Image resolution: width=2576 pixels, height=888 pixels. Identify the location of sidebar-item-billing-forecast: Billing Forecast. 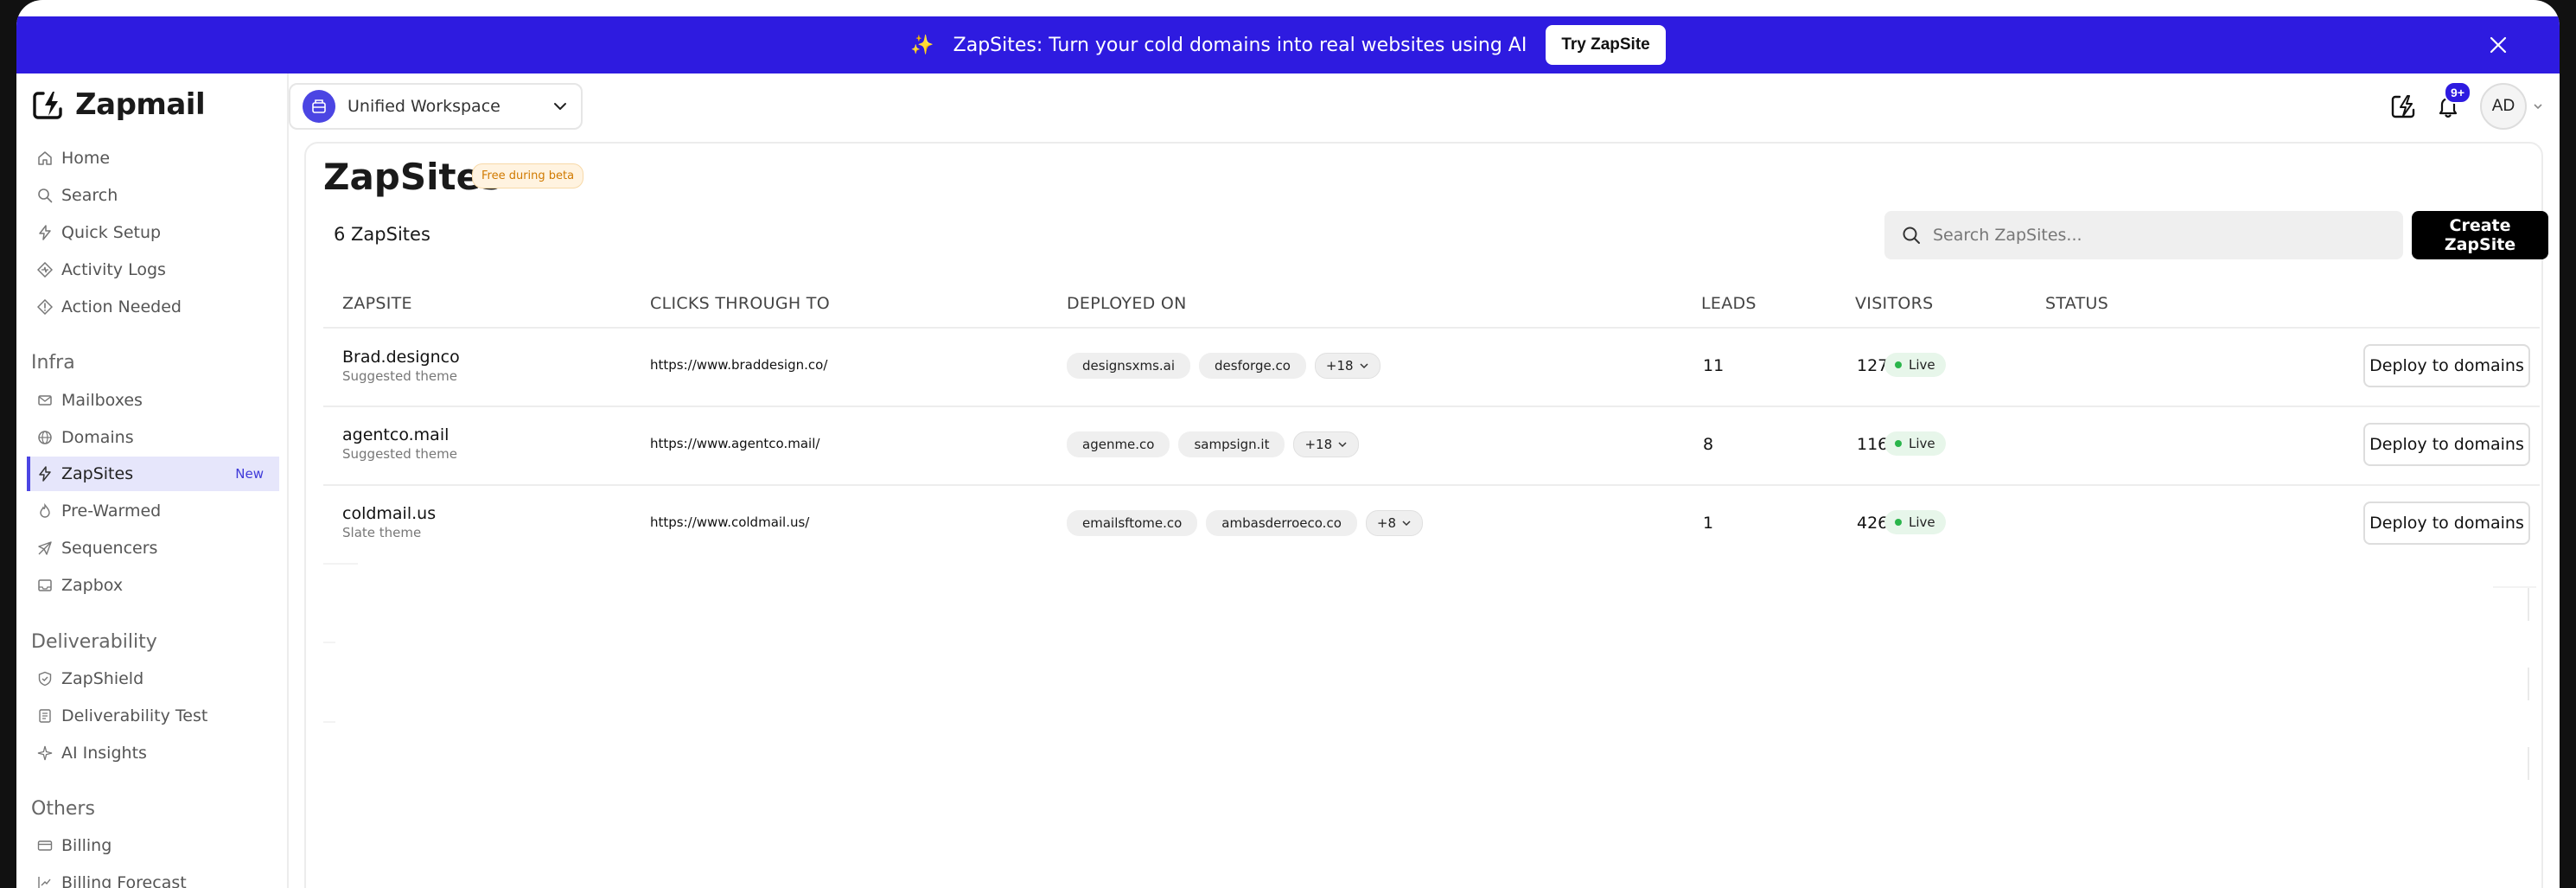
(153, 877).